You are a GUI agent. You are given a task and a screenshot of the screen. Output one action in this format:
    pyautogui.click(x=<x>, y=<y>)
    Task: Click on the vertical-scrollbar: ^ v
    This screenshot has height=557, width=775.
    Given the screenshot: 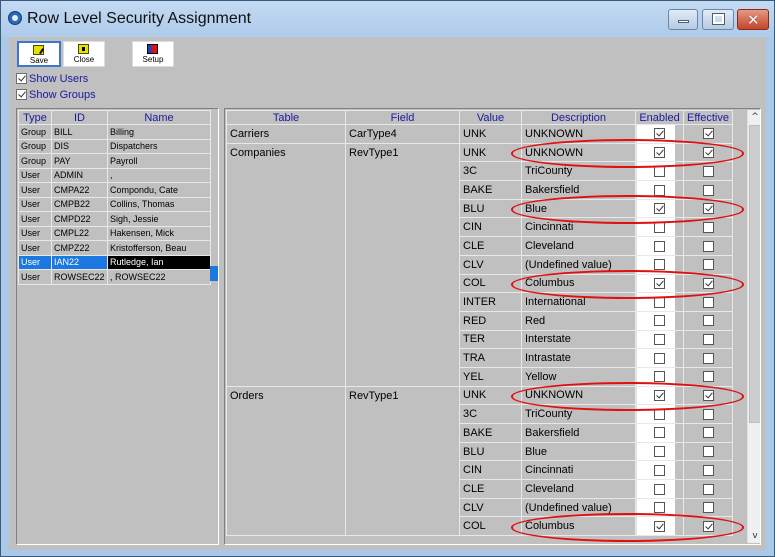 What is the action you would take?
    pyautogui.click(x=753, y=326)
    